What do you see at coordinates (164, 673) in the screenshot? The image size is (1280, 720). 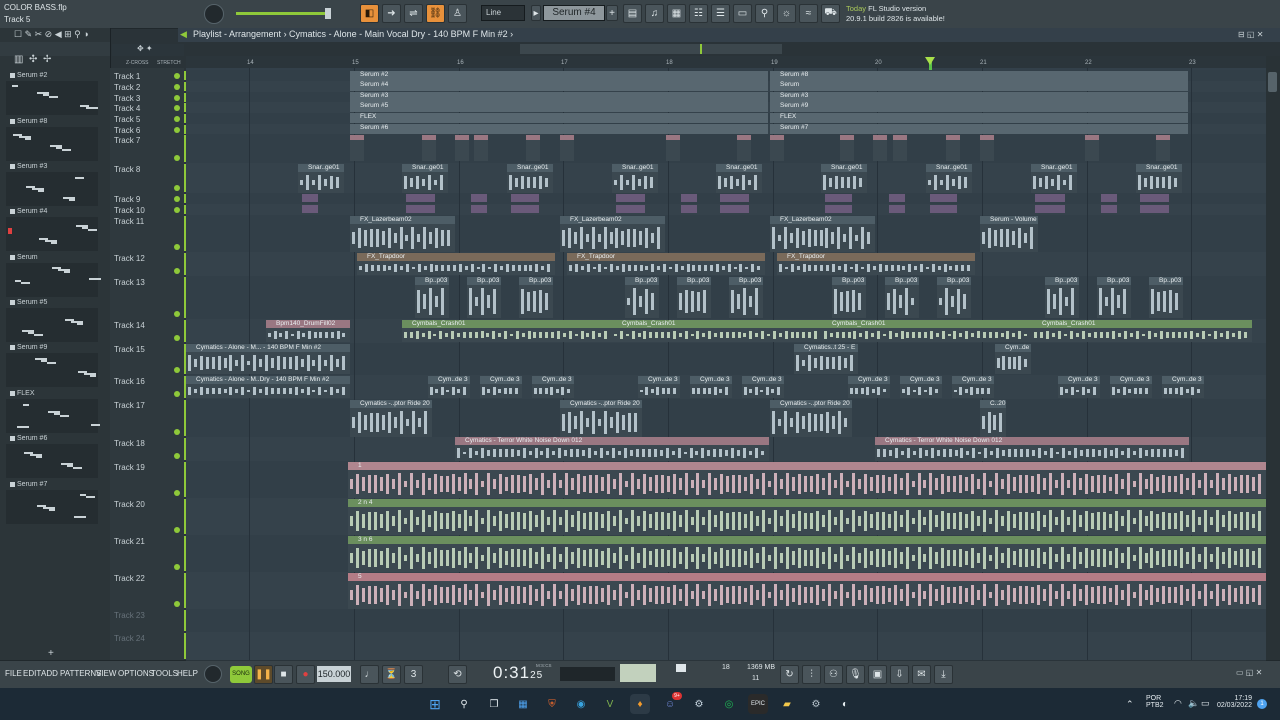 I see `menu-tools: TOOLS` at bounding box center [164, 673].